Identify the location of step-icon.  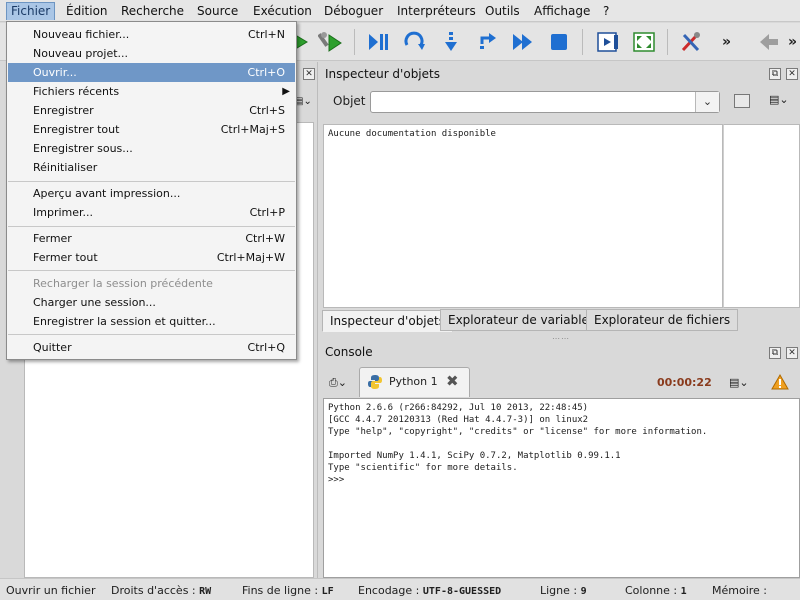
(415, 42).